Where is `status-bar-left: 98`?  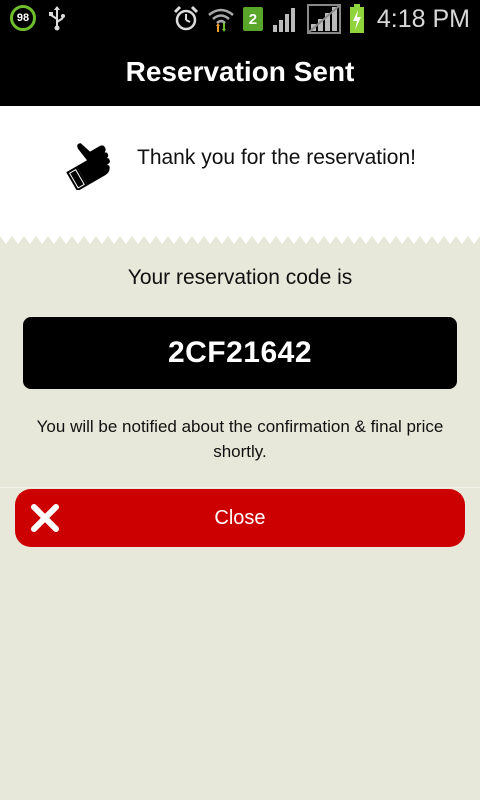 status-bar-left: 98 is located at coordinates (38, 18).